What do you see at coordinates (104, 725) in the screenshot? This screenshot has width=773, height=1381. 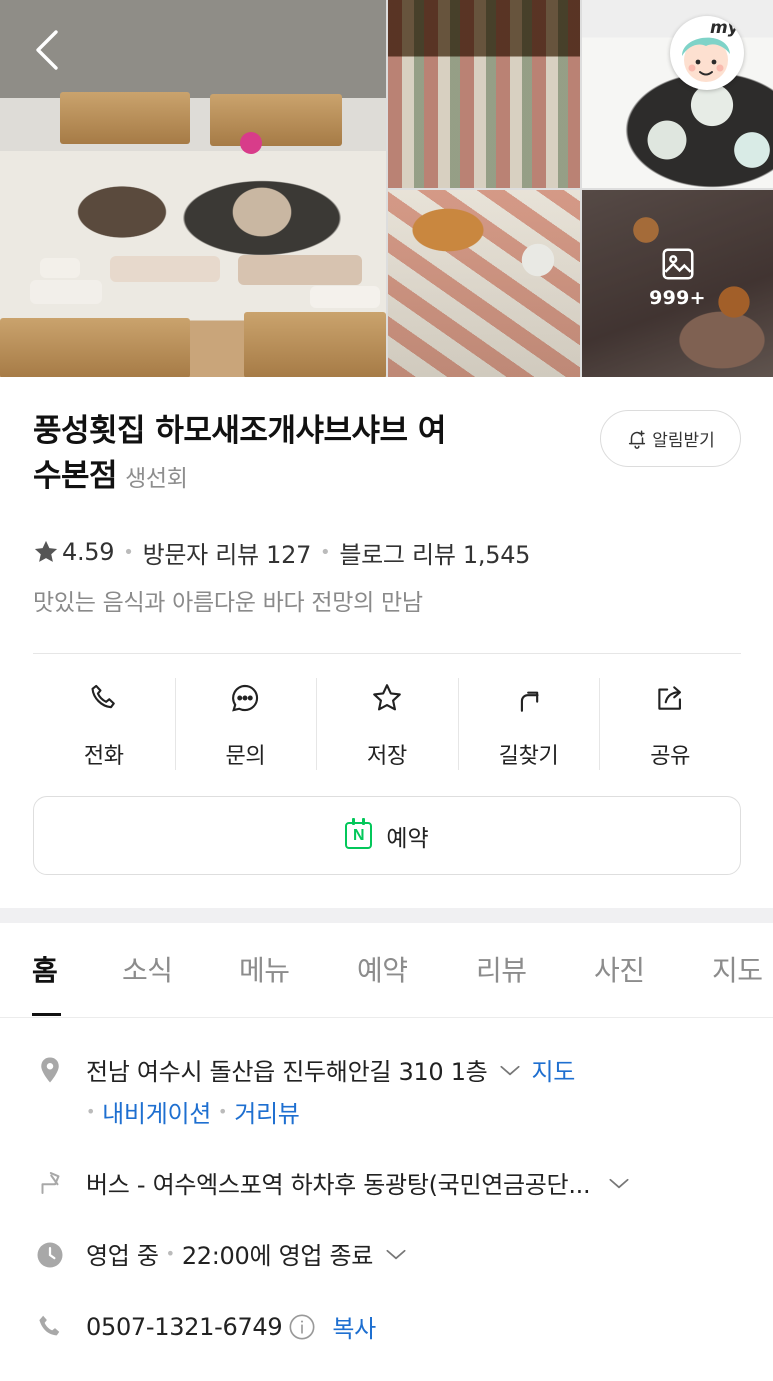 I see `call-button: 전화` at bounding box center [104, 725].